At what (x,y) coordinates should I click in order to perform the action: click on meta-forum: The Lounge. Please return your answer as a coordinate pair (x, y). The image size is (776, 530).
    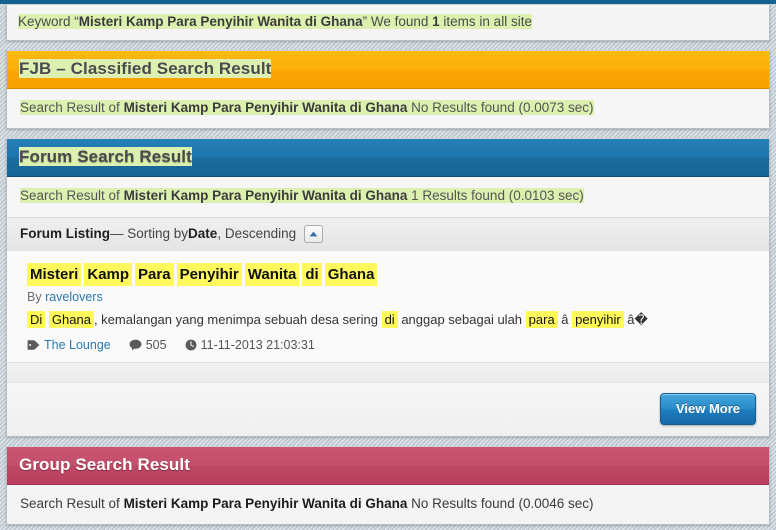
    Looking at the image, I should click on (69, 345).